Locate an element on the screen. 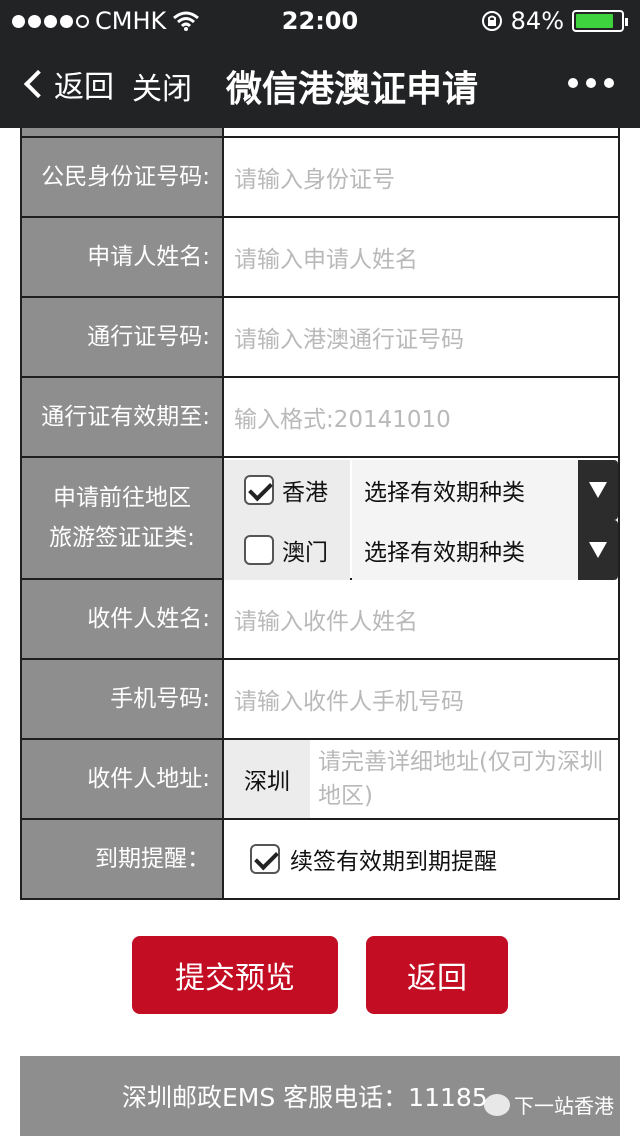  visa-option-hk: 香港 选择有效期种类 is located at coordinates (421, 490).